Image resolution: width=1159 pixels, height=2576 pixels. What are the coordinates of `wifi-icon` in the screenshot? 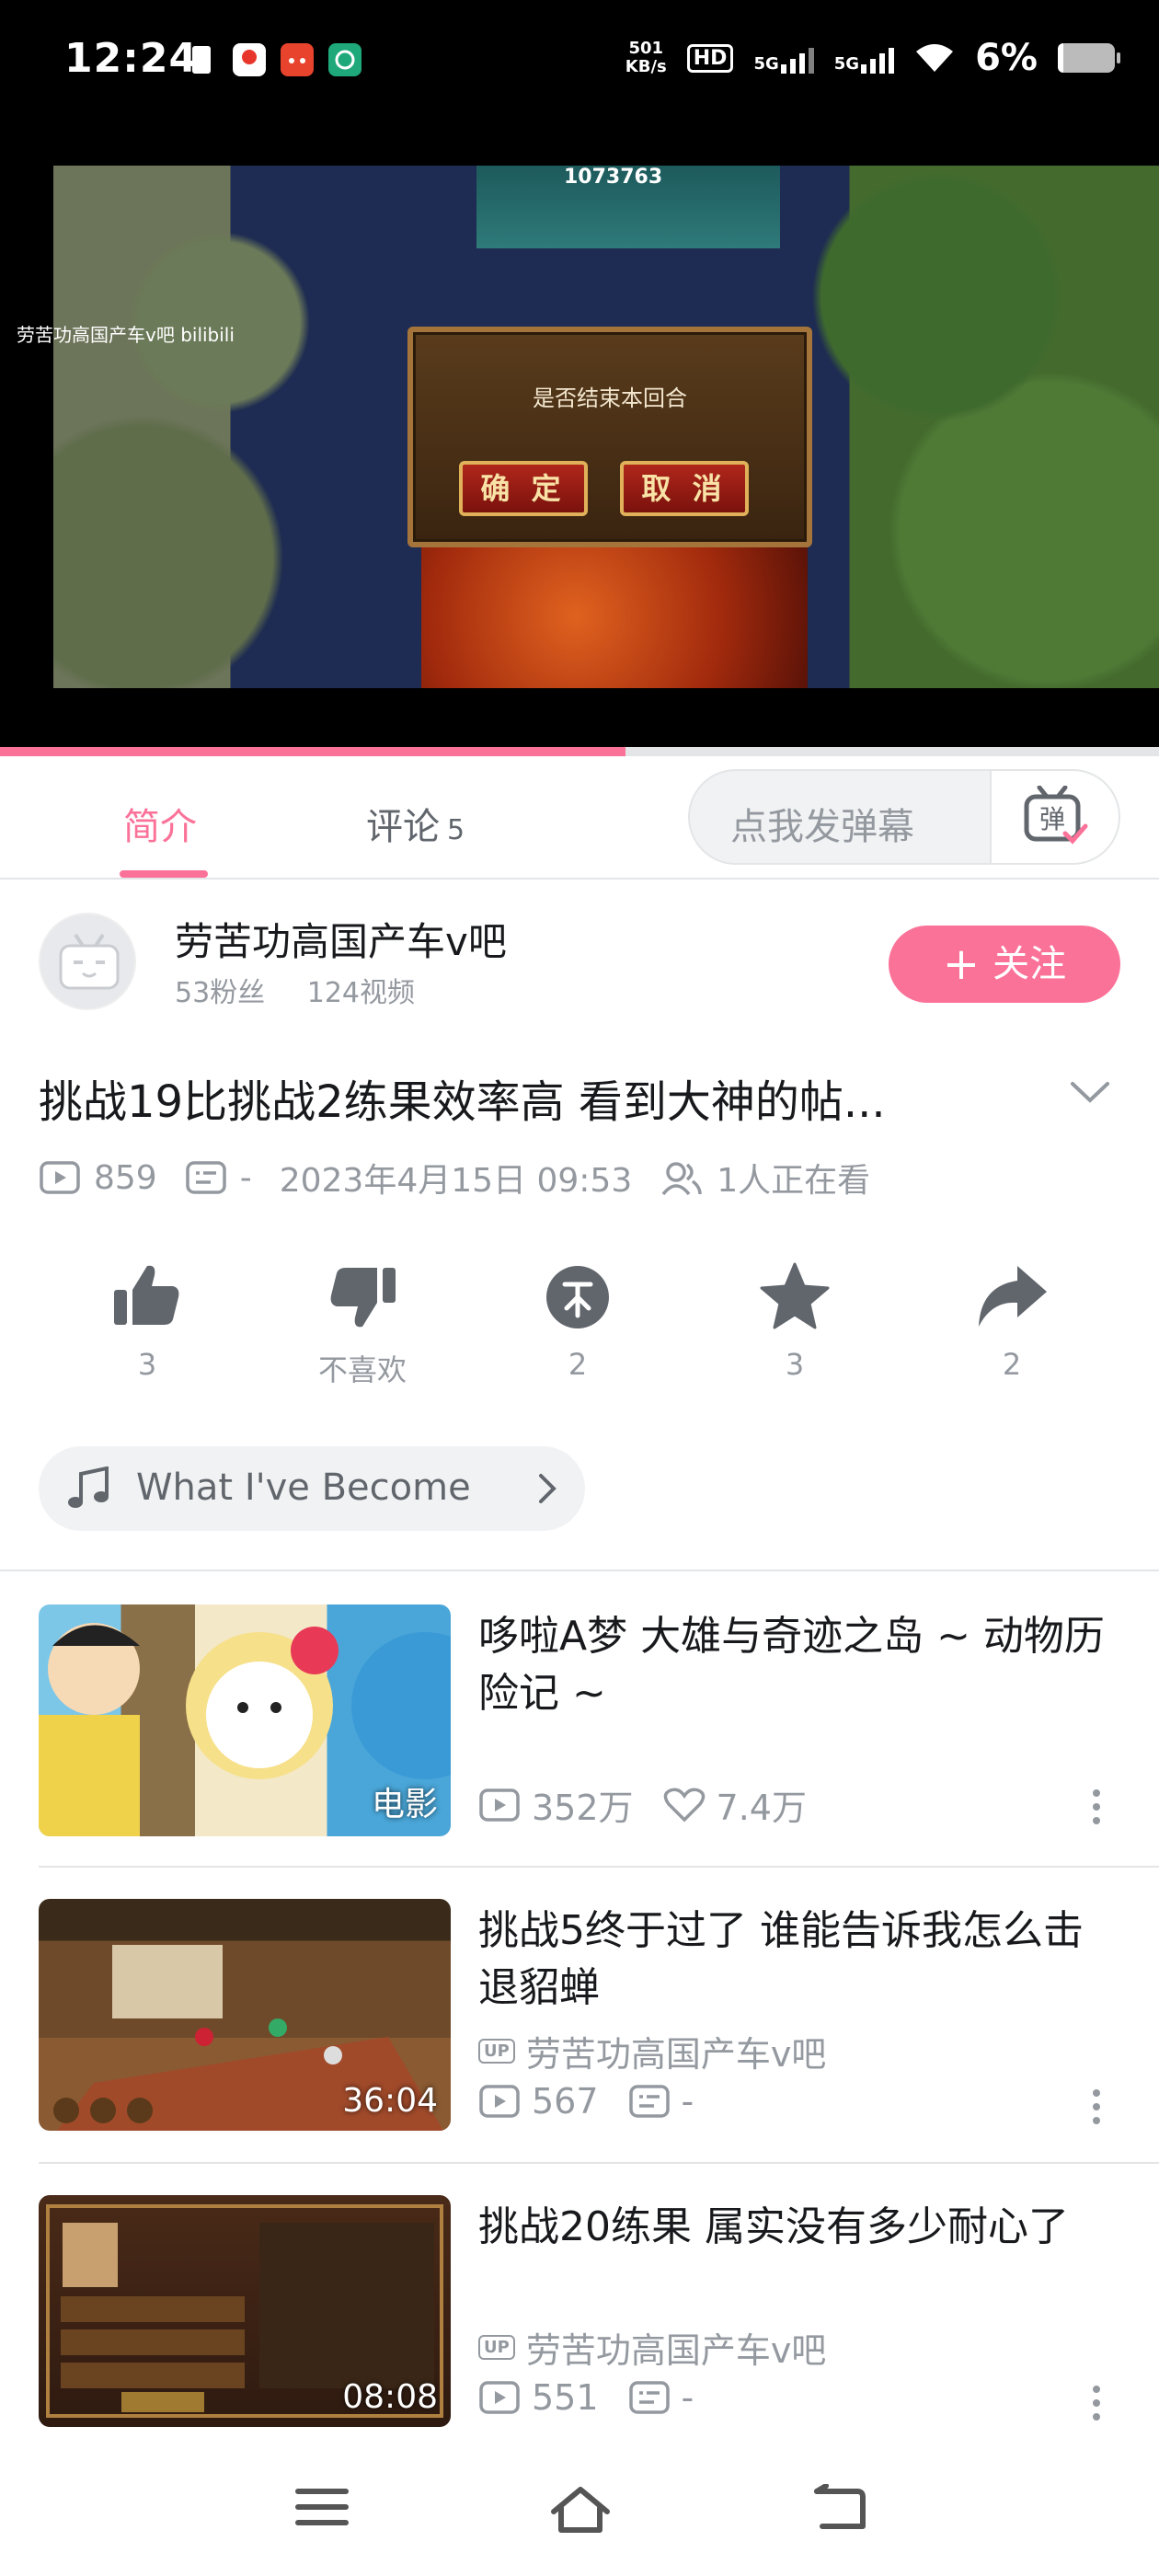 It's located at (935, 58).